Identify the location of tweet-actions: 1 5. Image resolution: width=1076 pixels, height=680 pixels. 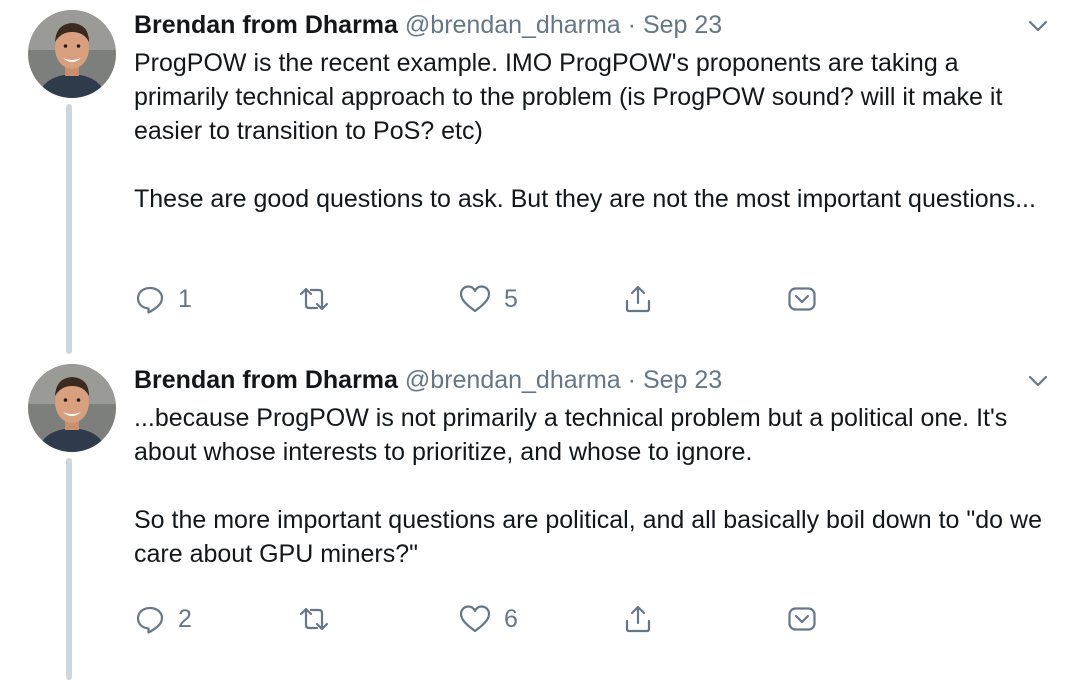
(484, 299).